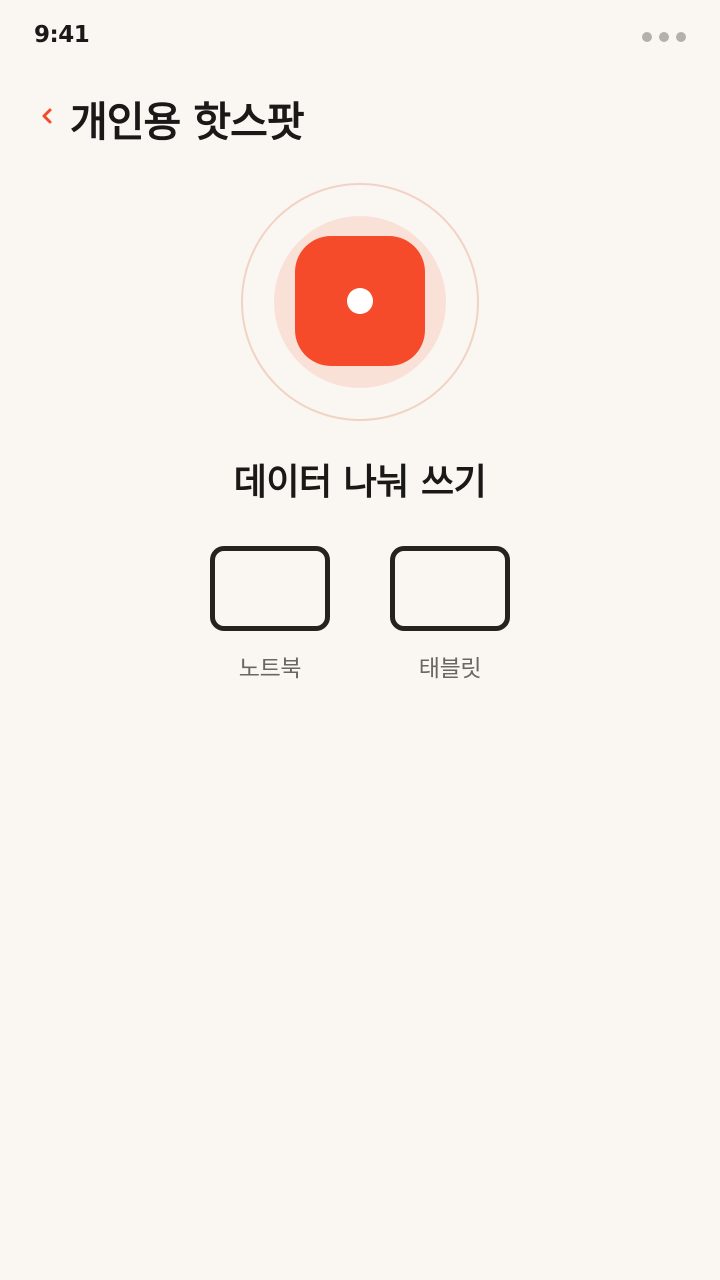 The image size is (720, 1280). What do you see at coordinates (187, 122) in the screenshot?
I see `page-title: 개인용 핫스팟` at bounding box center [187, 122].